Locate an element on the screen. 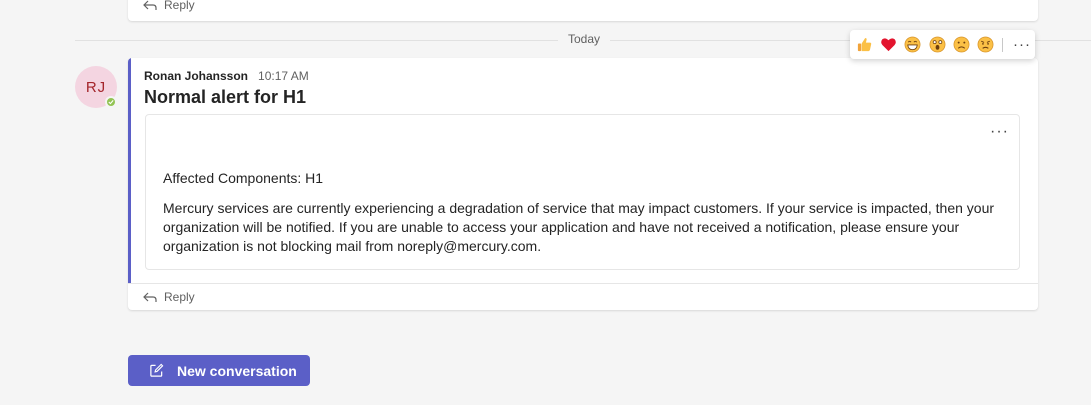 This screenshot has width=1091, height=405. angry-face-icon is located at coordinates (985, 44).